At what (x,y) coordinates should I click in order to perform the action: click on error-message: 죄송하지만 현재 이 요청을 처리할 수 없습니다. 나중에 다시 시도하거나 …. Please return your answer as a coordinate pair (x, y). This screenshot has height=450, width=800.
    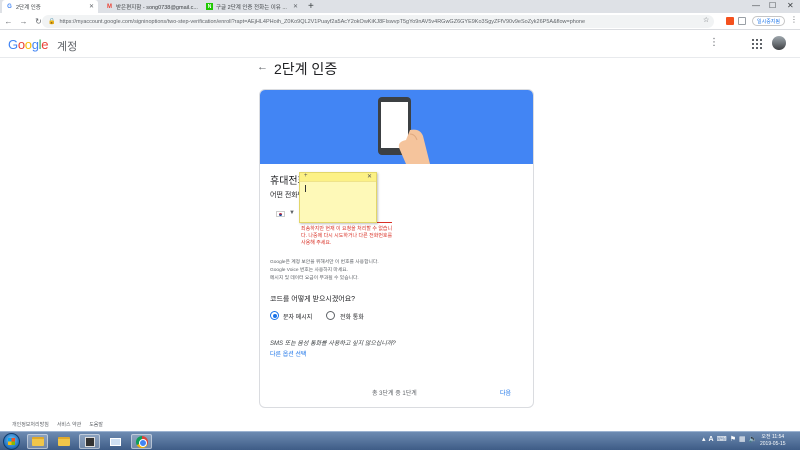
    Looking at the image, I should click on (347, 236).